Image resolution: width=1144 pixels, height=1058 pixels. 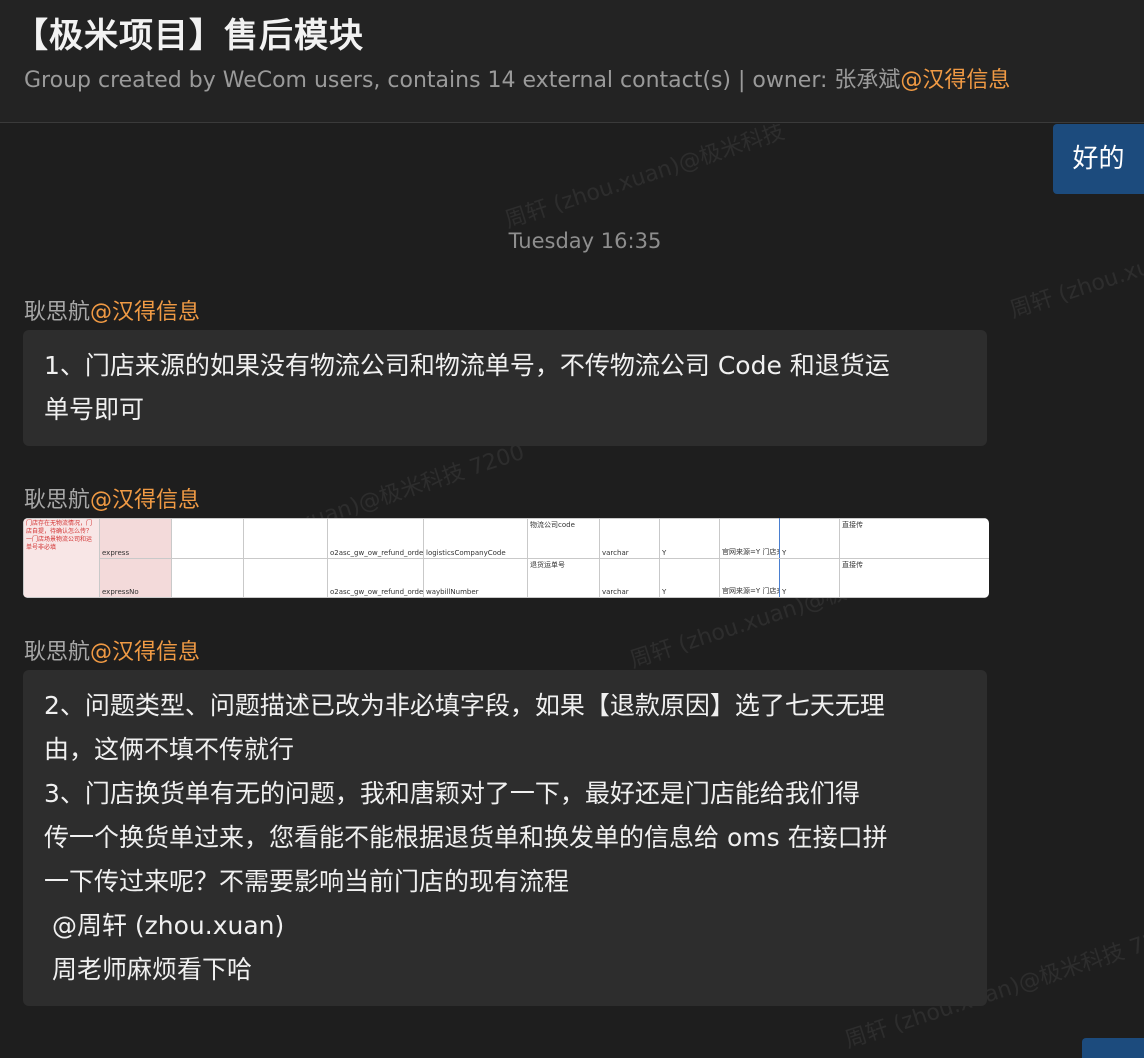 What do you see at coordinates (563, 538) in the screenshot?
I see `sheet-cell: 物流公司code` at bounding box center [563, 538].